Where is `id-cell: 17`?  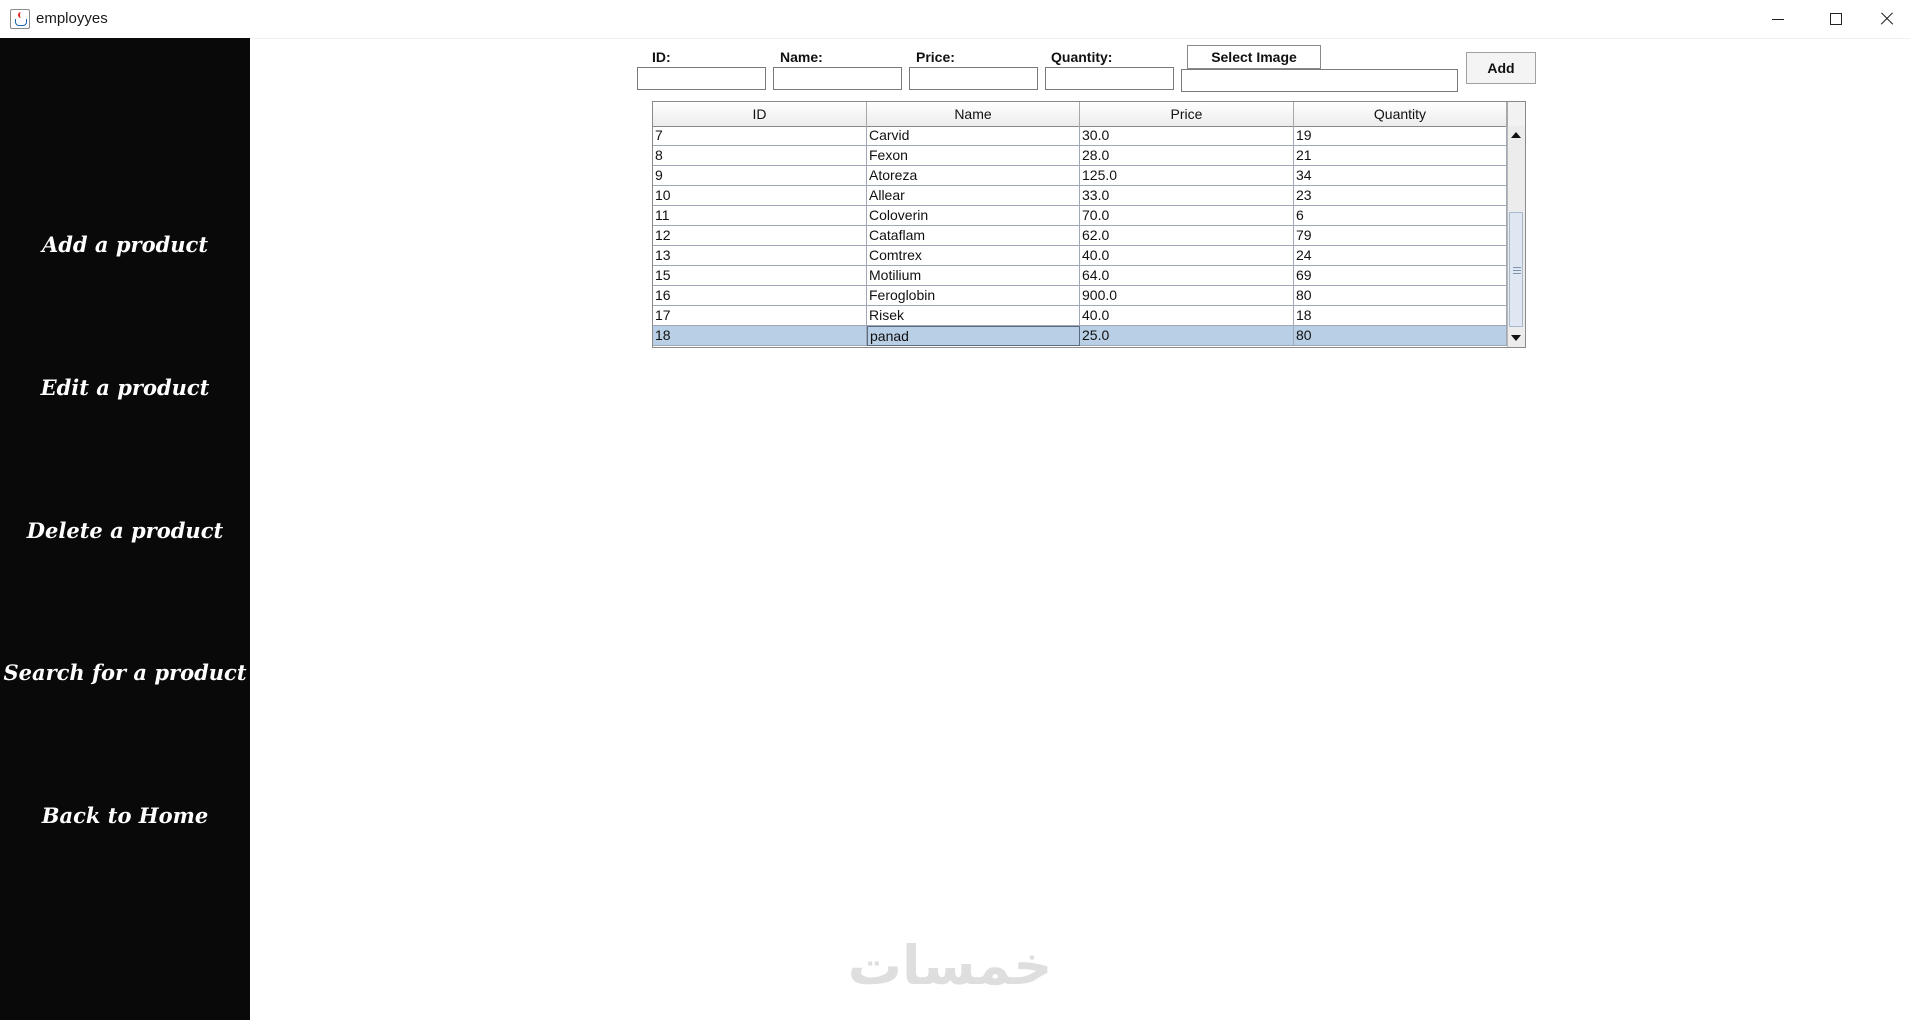
id-cell: 17 is located at coordinates (760, 316).